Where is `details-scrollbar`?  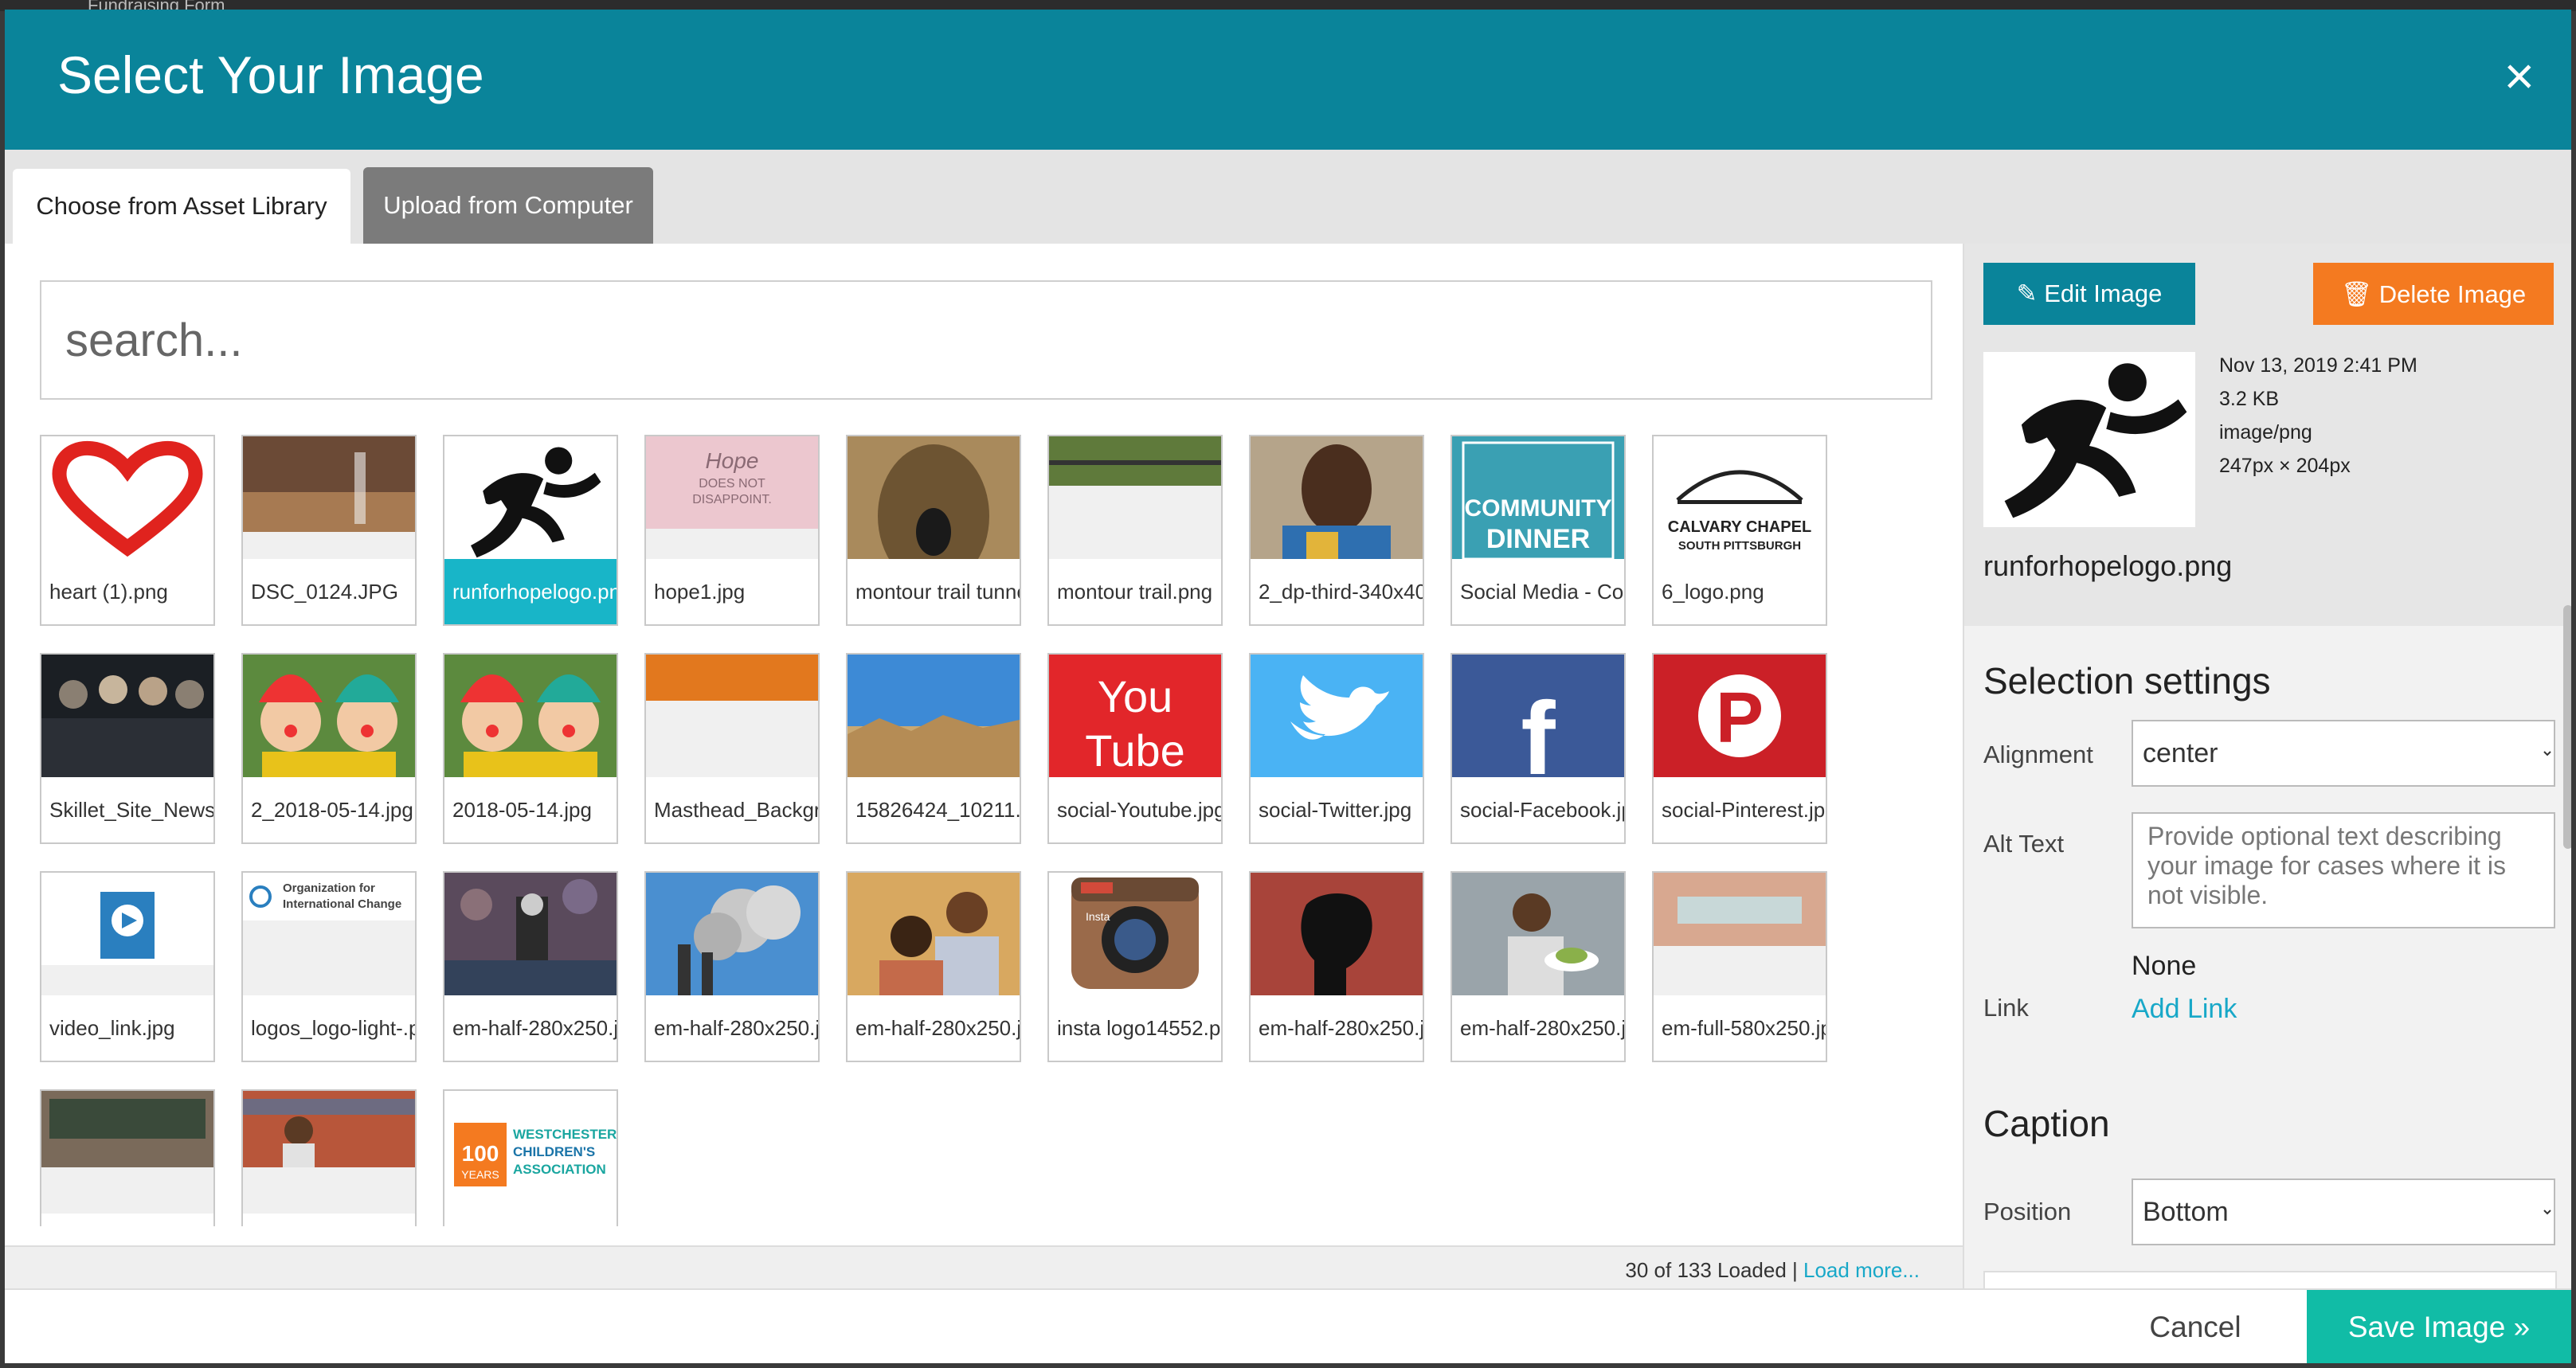 details-scrollbar is located at coordinates (2567, 727).